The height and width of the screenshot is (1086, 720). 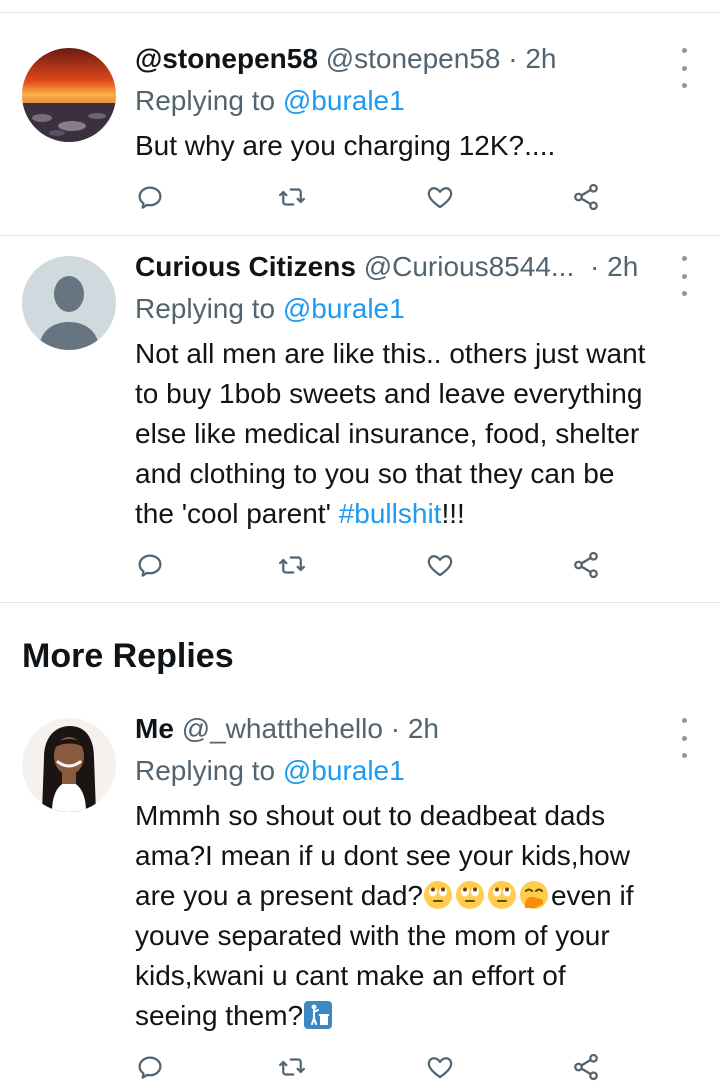 What do you see at coordinates (318, 1015) in the screenshot?
I see `litter-in-bin-emoji-icon` at bounding box center [318, 1015].